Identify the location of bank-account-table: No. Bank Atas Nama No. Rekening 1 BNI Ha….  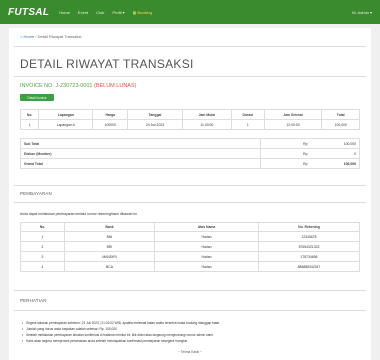
(190, 247).